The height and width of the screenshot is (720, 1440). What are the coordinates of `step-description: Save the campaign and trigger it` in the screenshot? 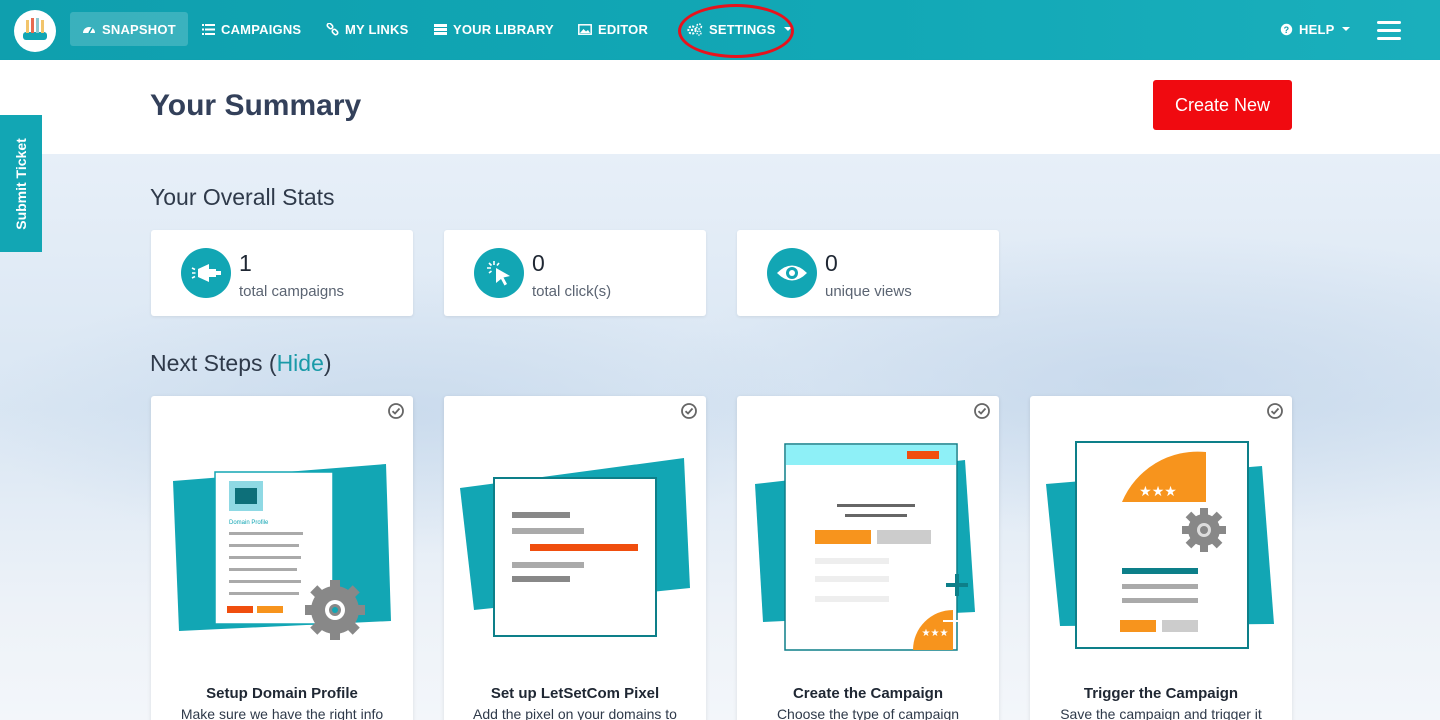 It's located at (1161, 713).